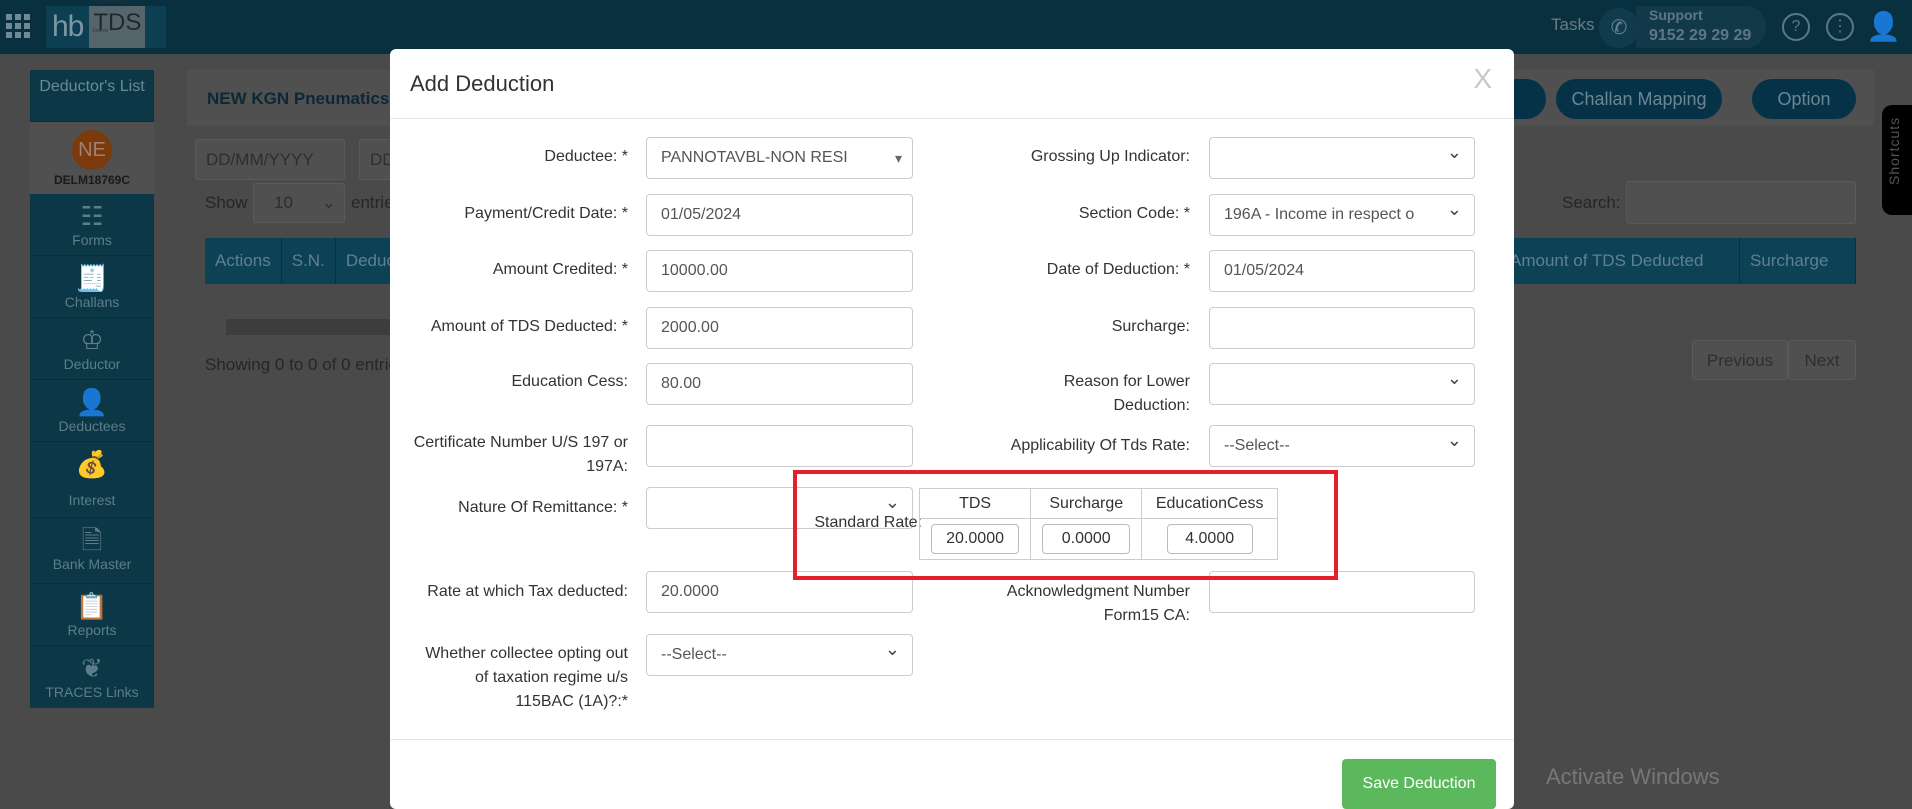 The image size is (1912, 809). Describe the element at coordinates (952, 739) in the screenshot. I see `footer-divider` at that location.